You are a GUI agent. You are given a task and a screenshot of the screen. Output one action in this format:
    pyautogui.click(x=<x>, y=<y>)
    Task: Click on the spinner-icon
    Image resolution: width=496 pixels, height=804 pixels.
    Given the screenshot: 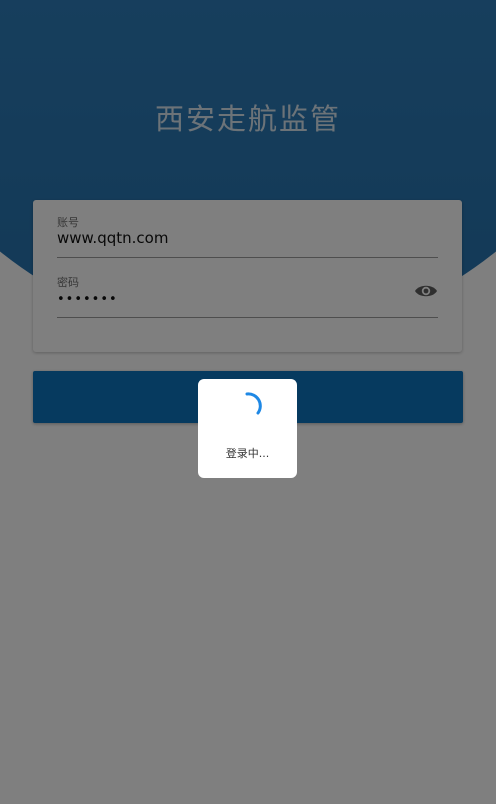 What is the action you would take?
    pyautogui.click(x=247, y=406)
    